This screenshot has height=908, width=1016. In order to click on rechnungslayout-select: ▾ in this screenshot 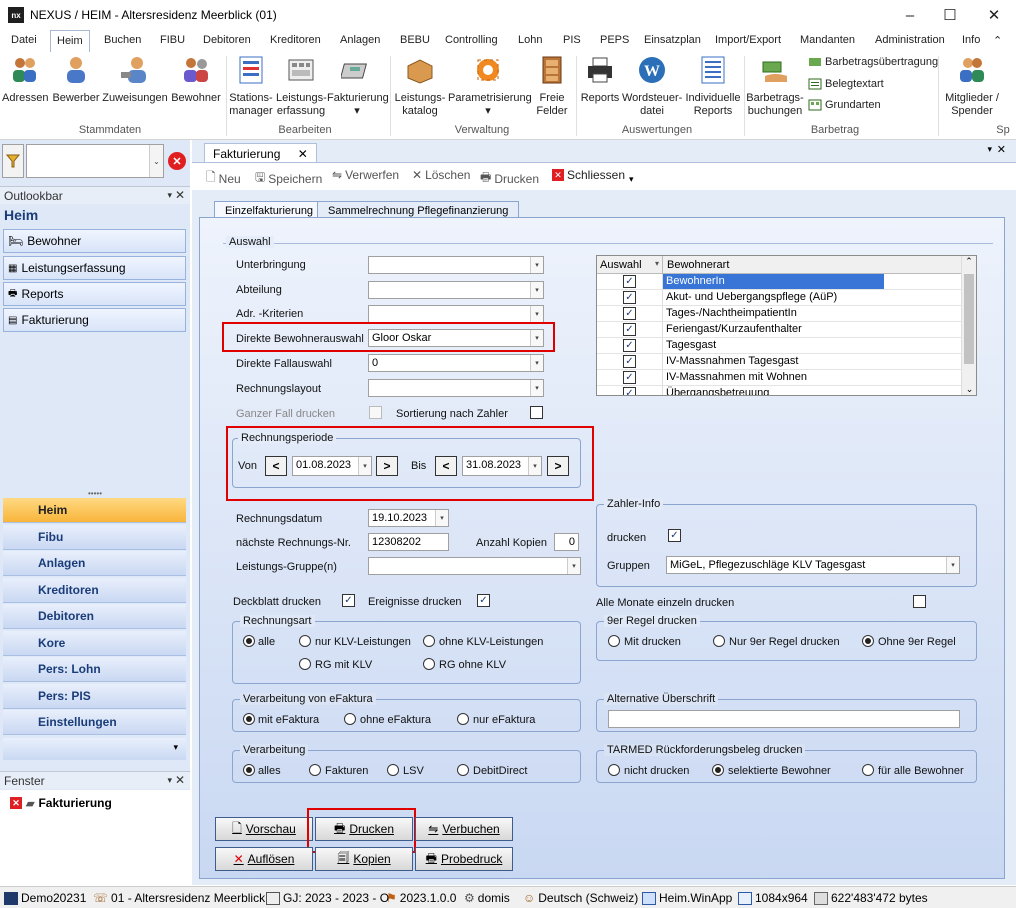, I will do `click(456, 388)`.